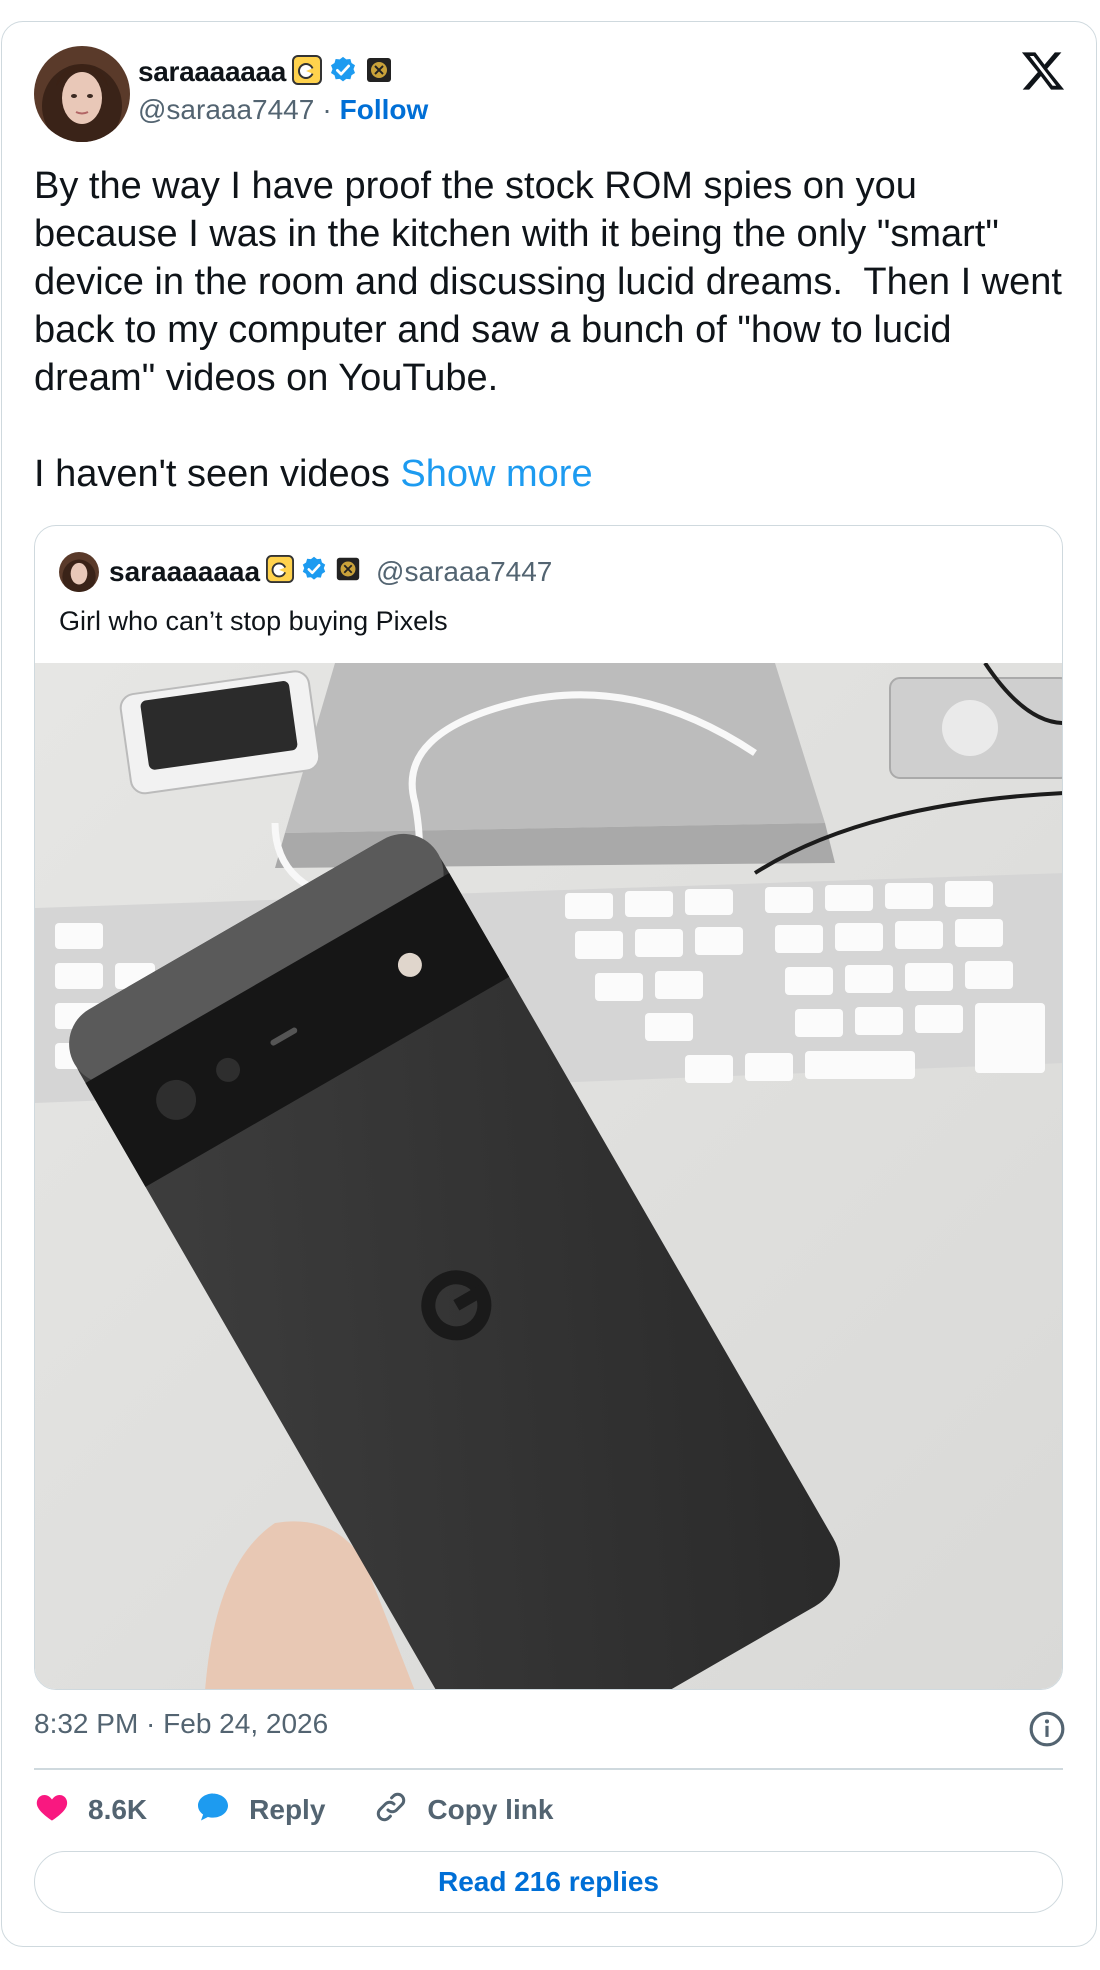  I want to click on copy-link-label: Copy link, so click(490, 1809).